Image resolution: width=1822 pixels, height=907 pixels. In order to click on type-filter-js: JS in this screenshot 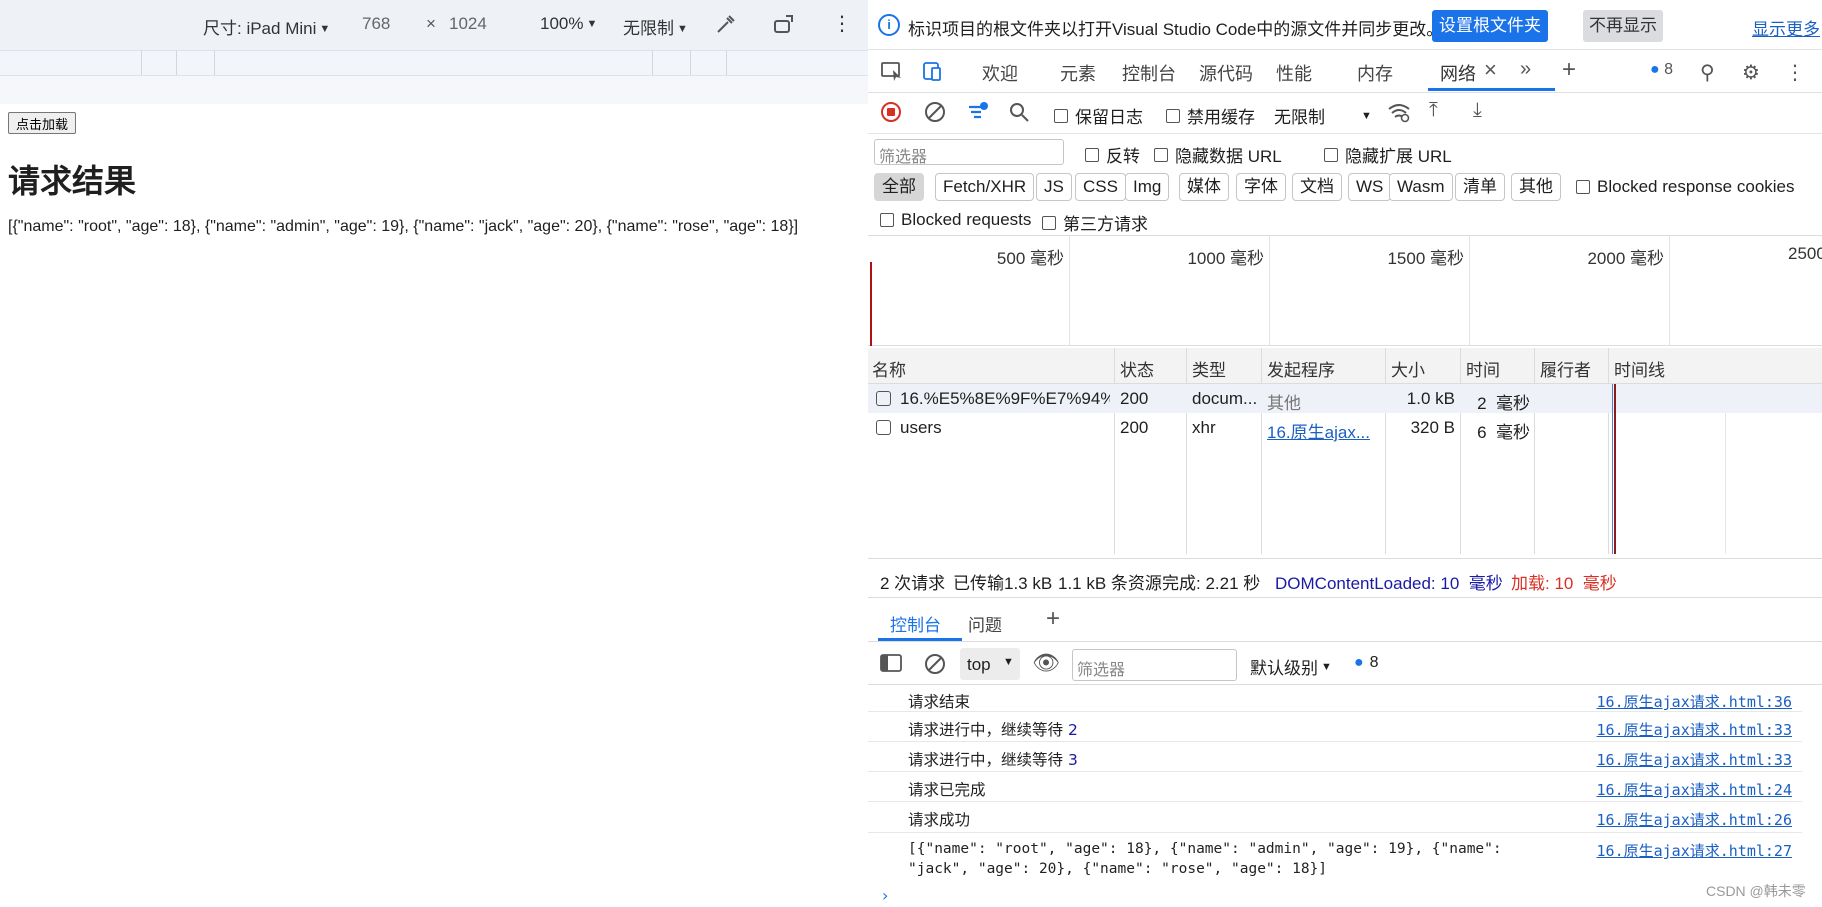, I will do `click(1054, 187)`.